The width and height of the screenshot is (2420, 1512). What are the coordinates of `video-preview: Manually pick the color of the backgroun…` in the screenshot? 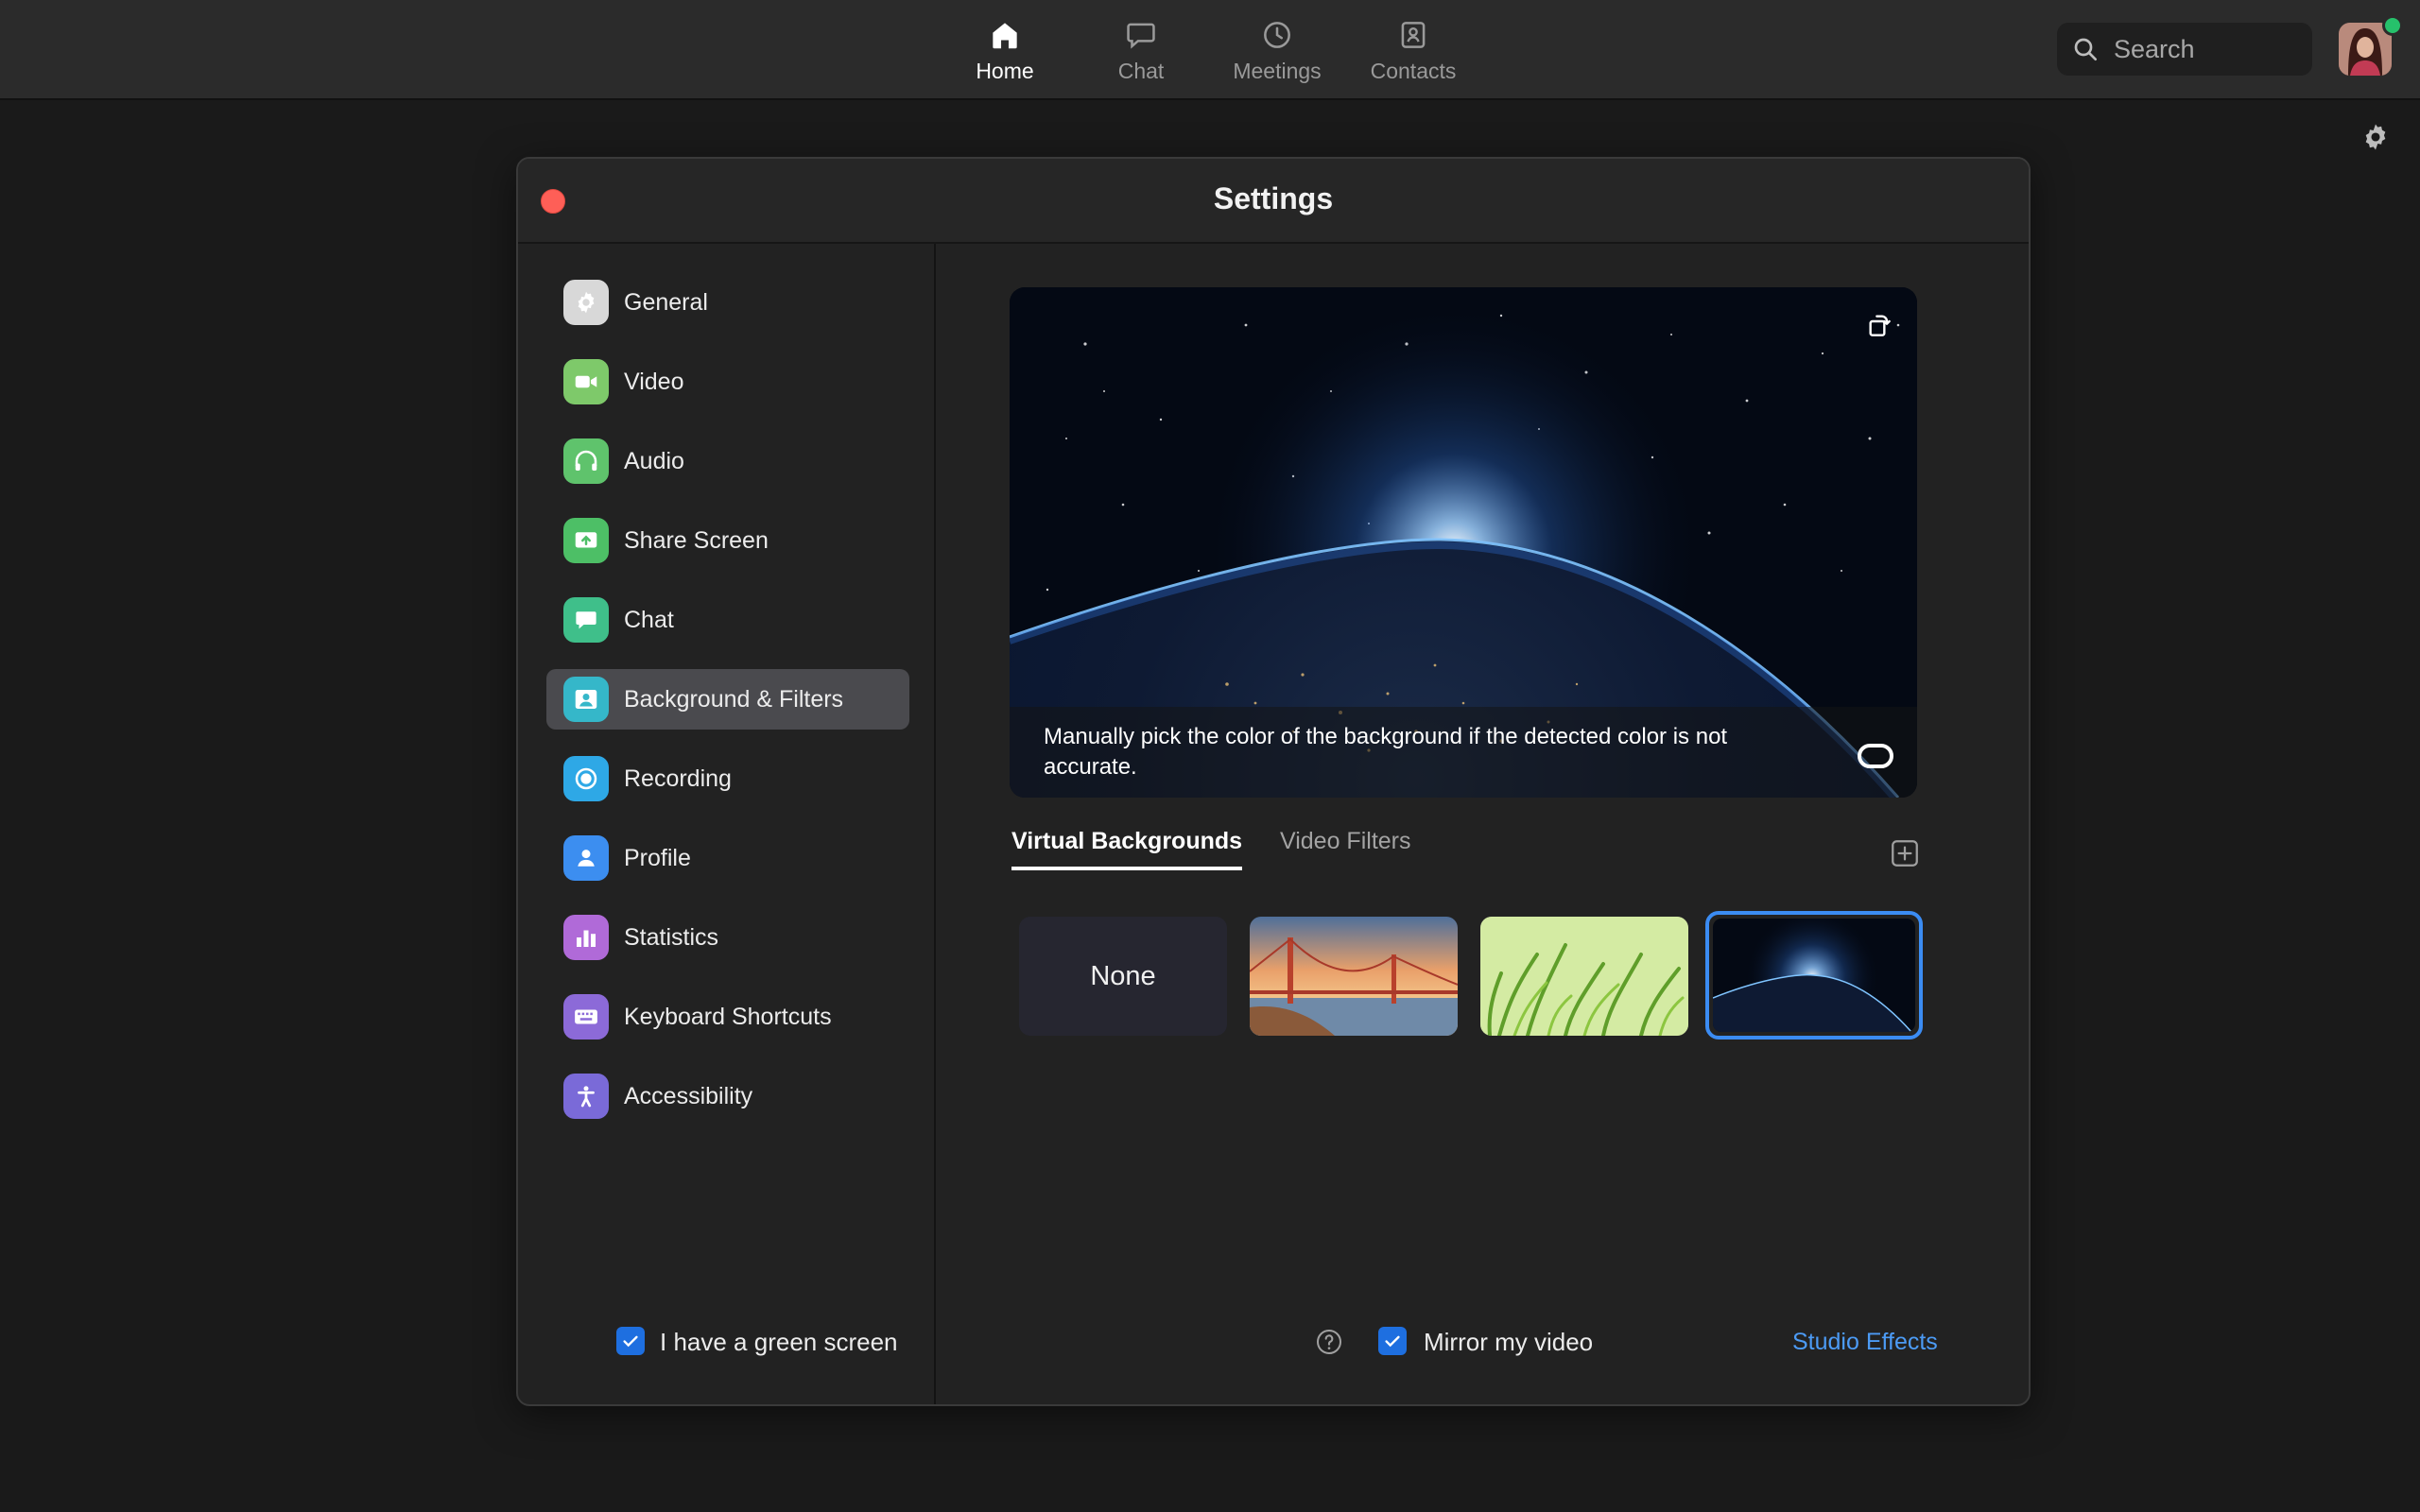 It's located at (1463, 542).